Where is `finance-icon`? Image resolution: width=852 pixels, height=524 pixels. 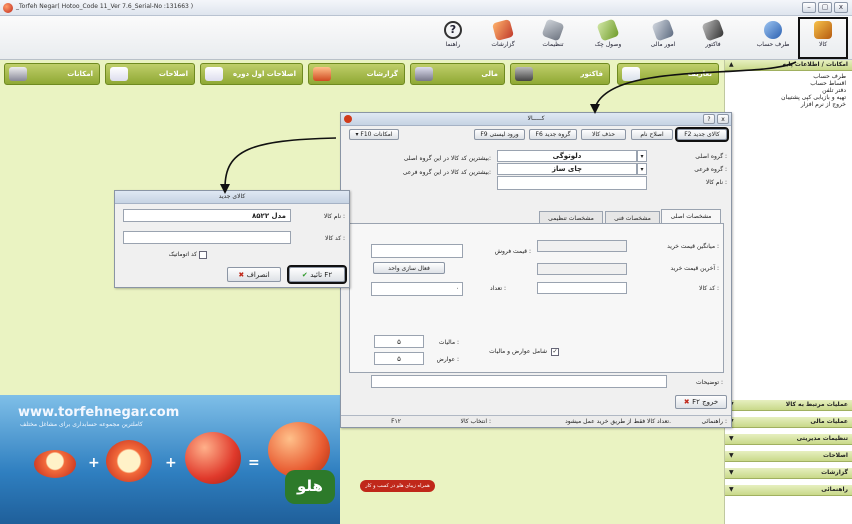 finance-icon is located at coordinates (663, 30).